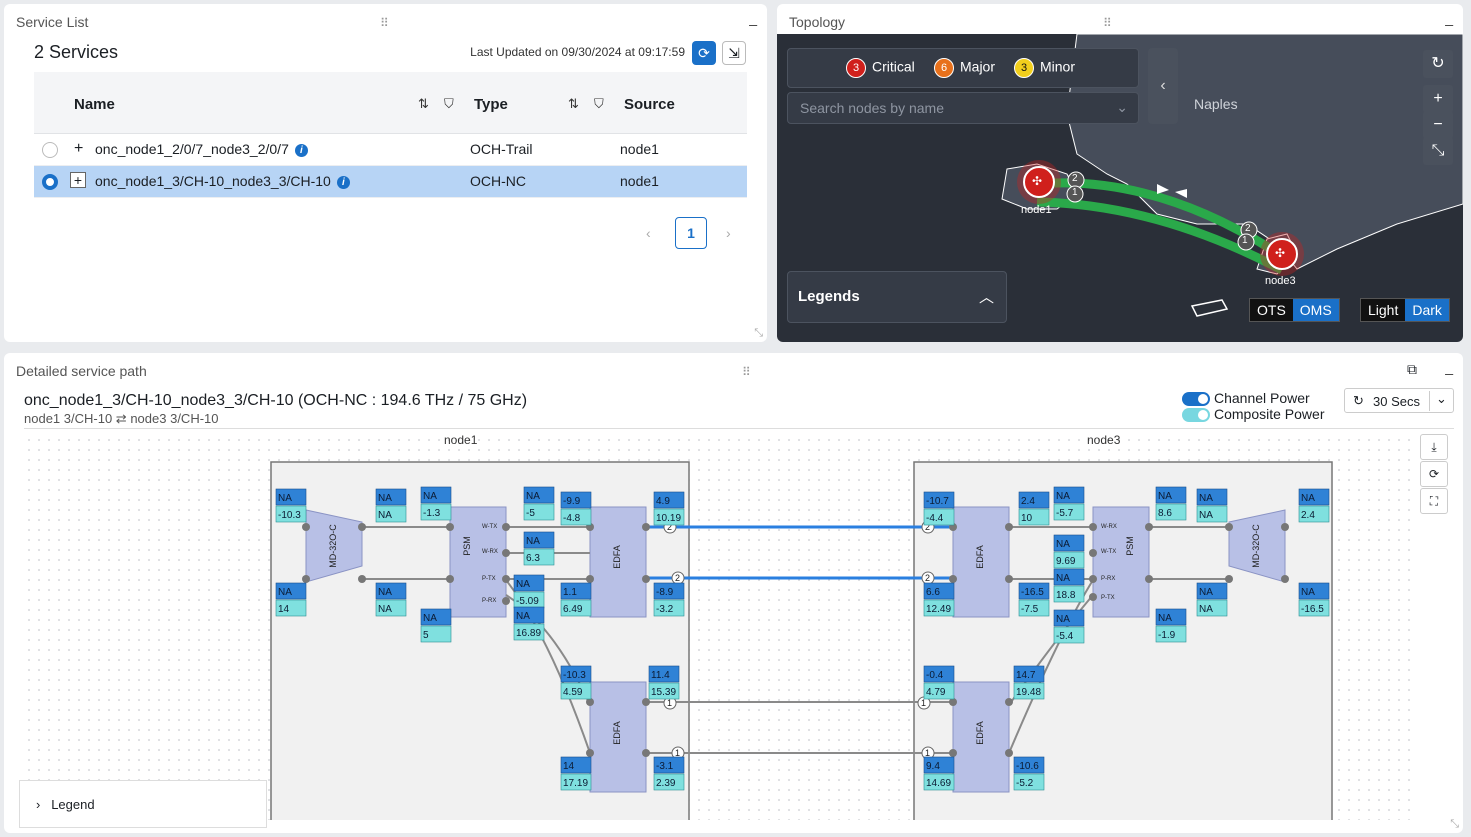  Describe the element at coordinates (52, 22) in the screenshot. I see `panel-title: Service List` at that location.